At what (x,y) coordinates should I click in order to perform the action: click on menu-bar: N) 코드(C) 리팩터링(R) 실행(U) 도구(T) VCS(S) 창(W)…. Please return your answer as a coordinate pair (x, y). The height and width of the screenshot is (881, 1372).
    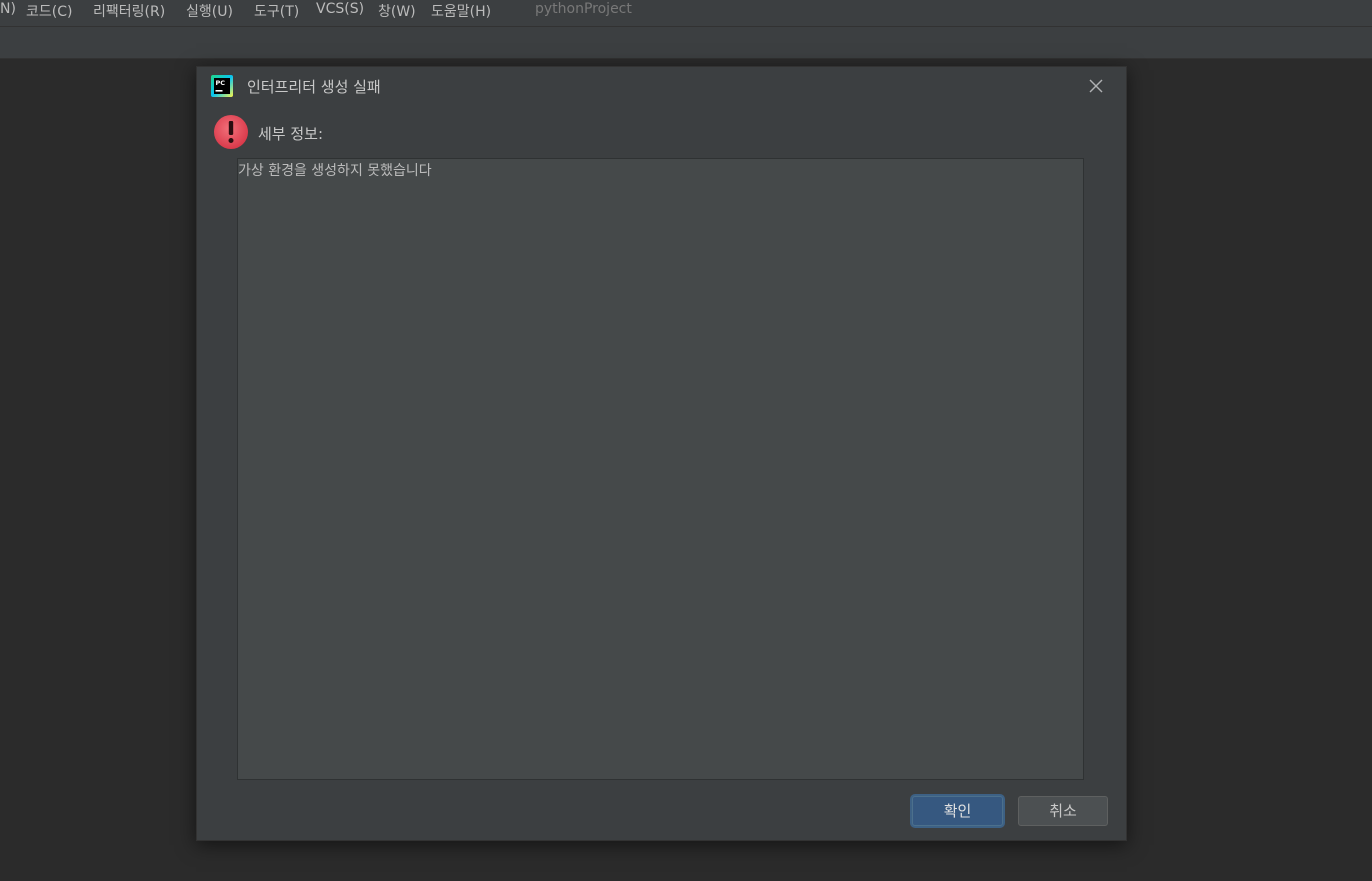
    Looking at the image, I should click on (686, 13).